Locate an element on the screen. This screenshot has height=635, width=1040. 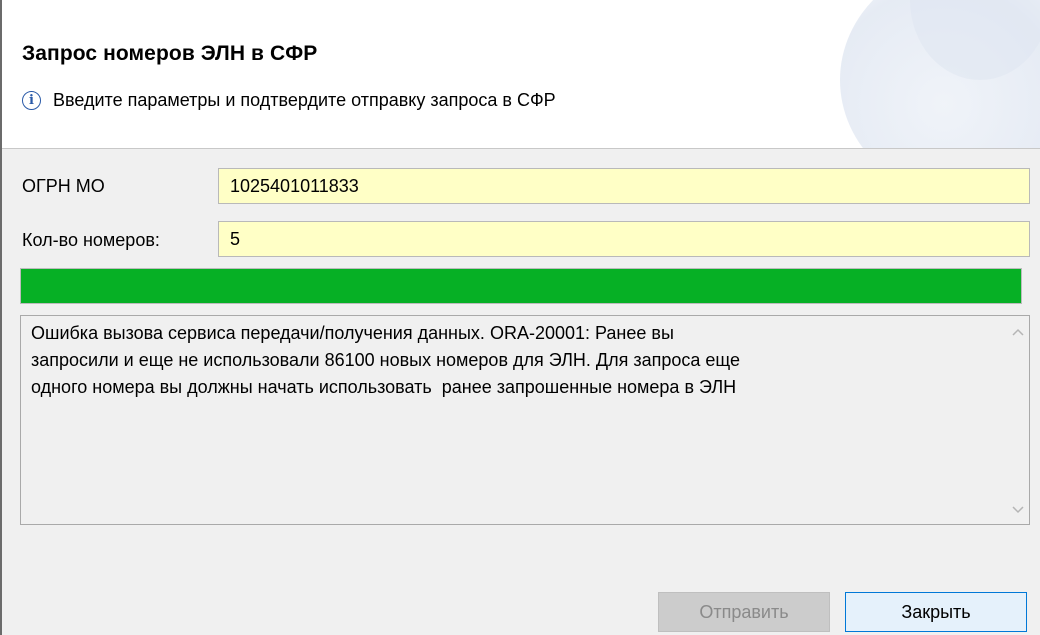
scroll-down-icon is located at coordinates (1018, 509).